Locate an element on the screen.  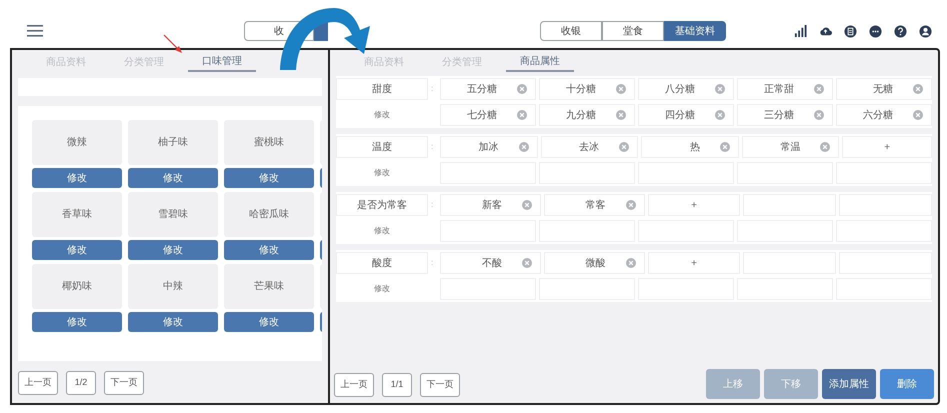
flavor-card: 椰奶味 is located at coordinates (77, 286).